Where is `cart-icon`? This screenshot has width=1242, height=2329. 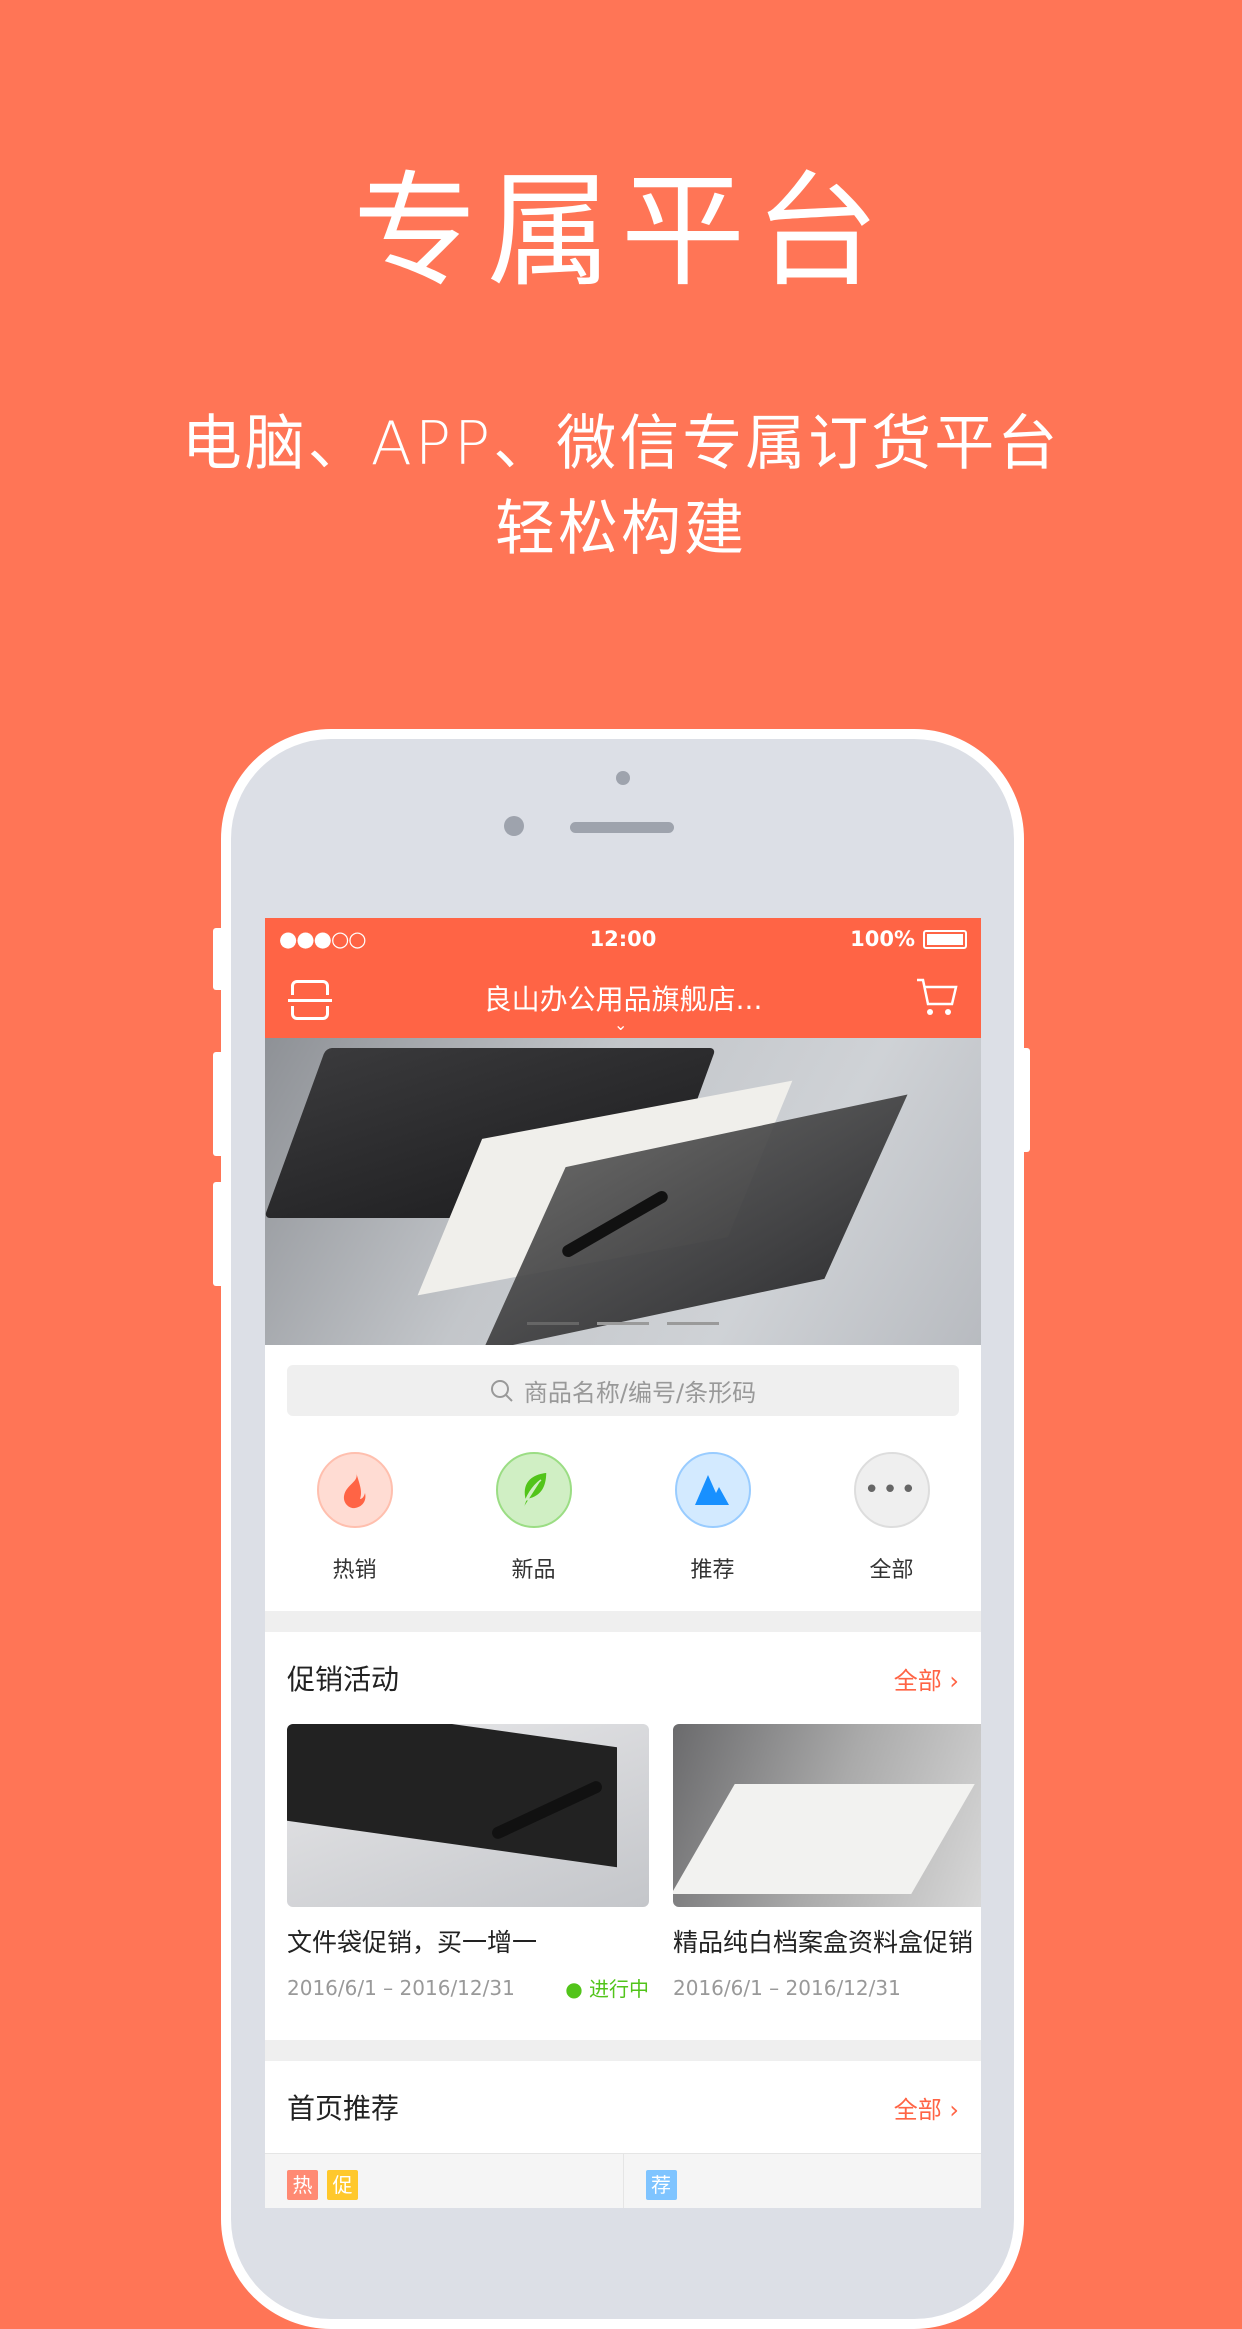 cart-icon is located at coordinates (937, 998).